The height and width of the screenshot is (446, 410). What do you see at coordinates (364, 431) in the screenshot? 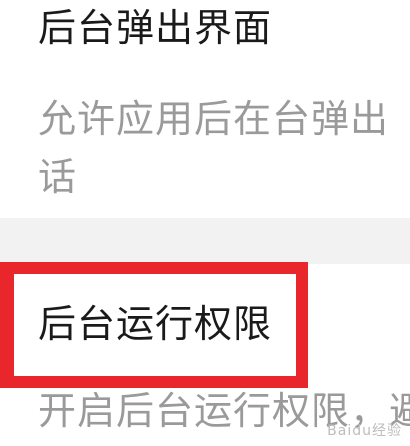
I see `watermark: Baidu经验` at bounding box center [364, 431].